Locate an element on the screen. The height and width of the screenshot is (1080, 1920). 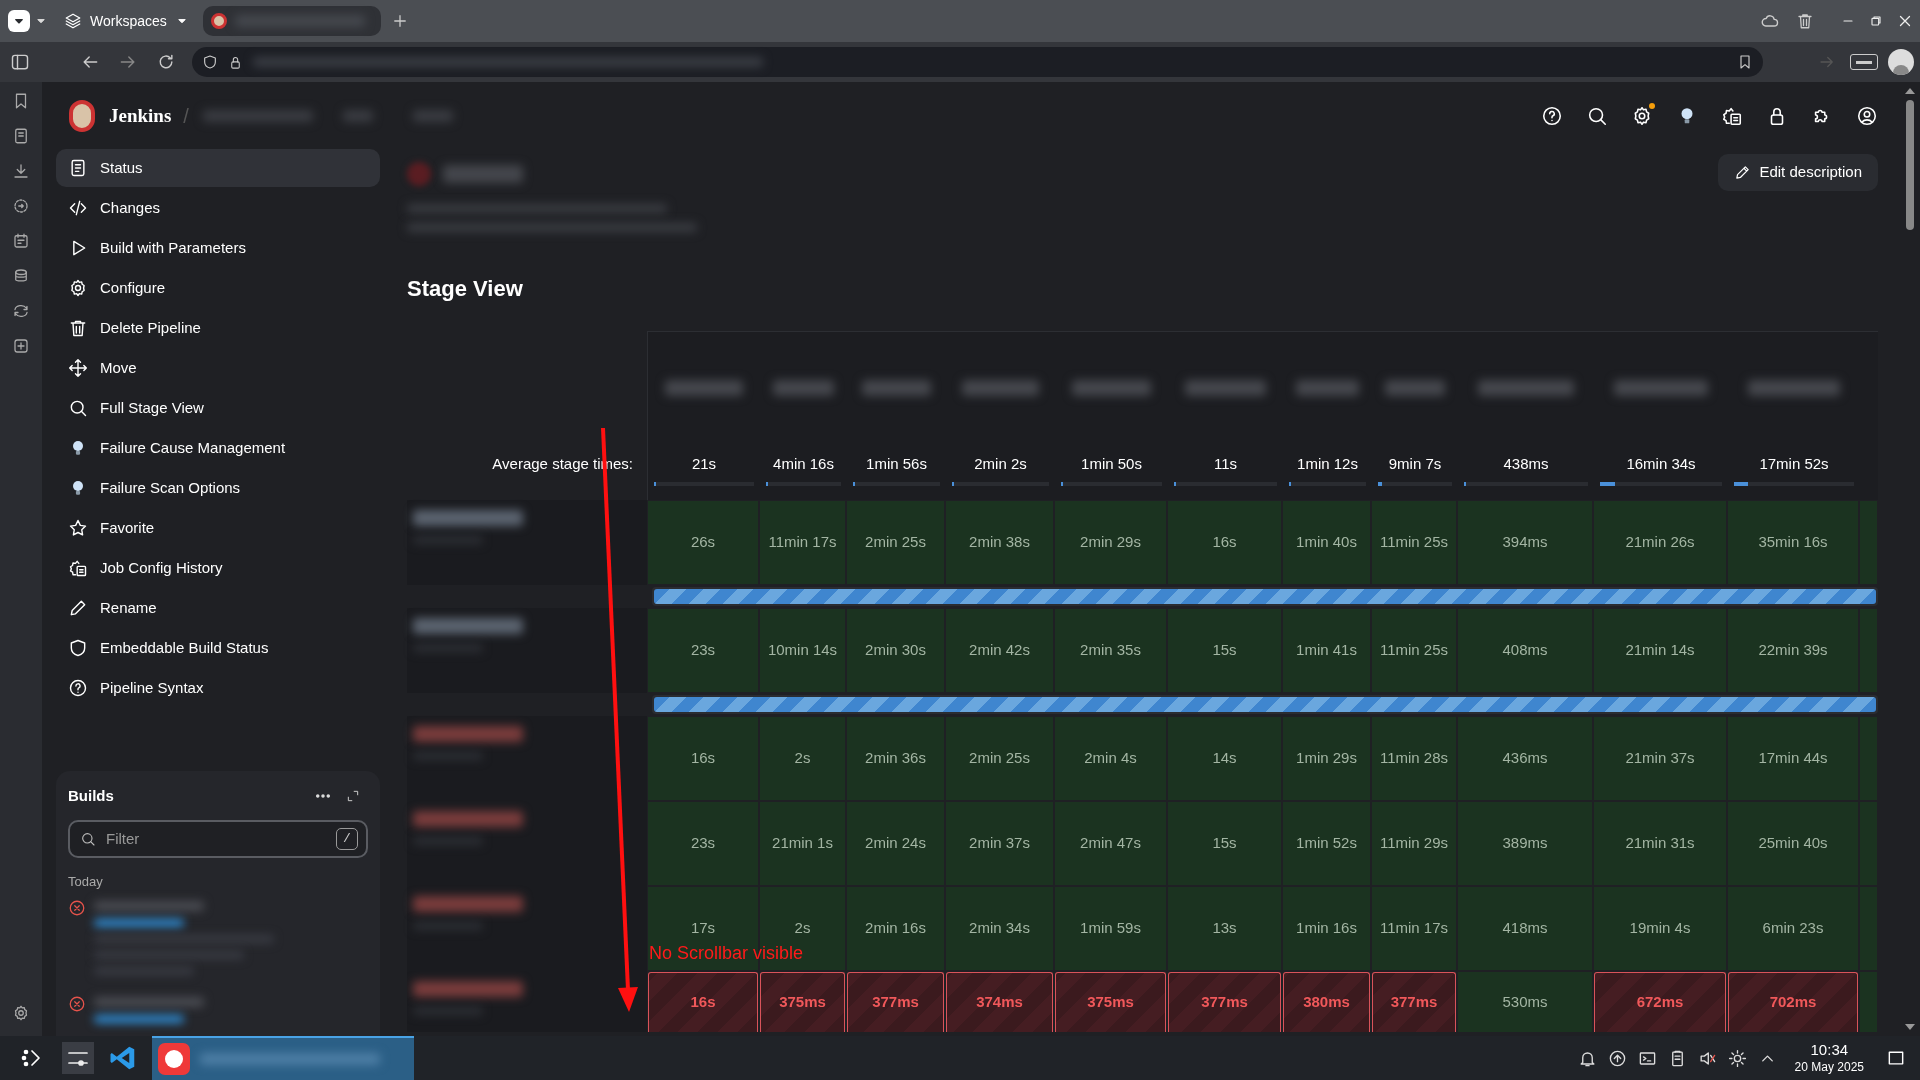
taskbar-window is located at coordinates (283, 1058).